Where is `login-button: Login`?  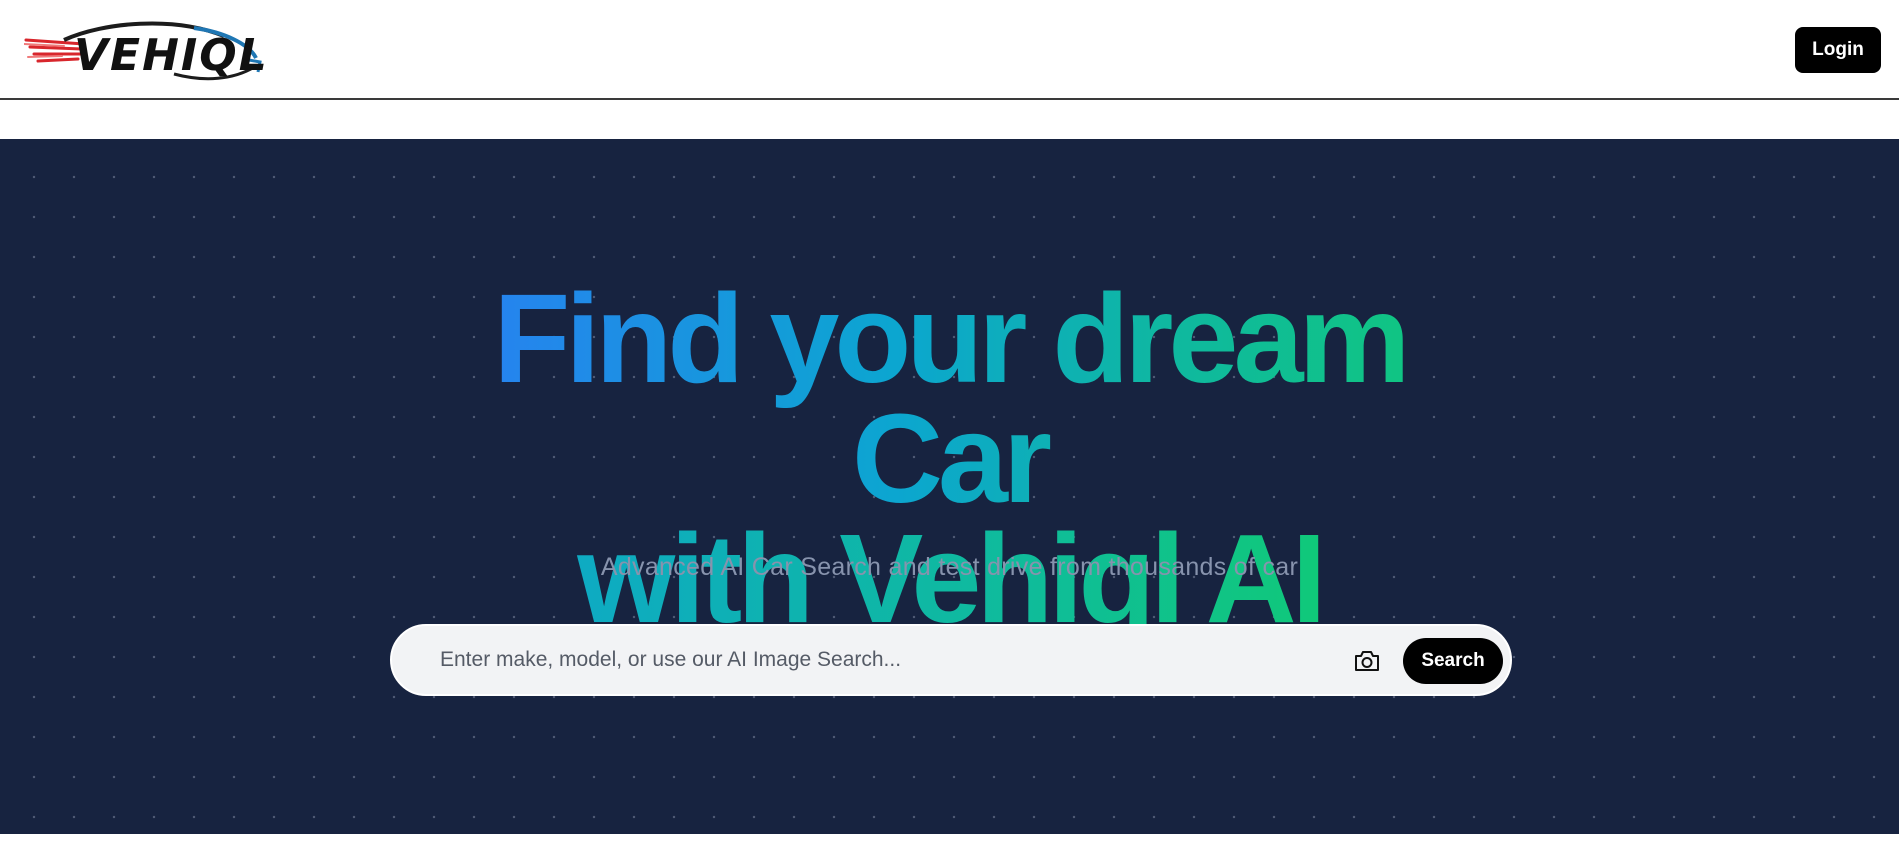 login-button: Login is located at coordinates (1838, 50).